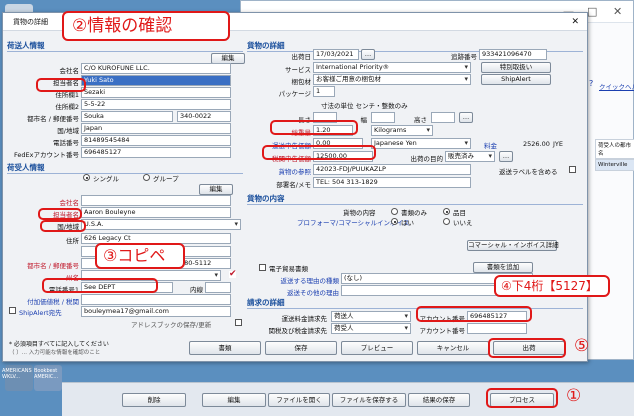 The height and width of the screenshot is (416, 634). What do you see at coordinates (233, 274) in the screenshot?
I see `state-check-icon: ✔` at bounding box center [233, 274].